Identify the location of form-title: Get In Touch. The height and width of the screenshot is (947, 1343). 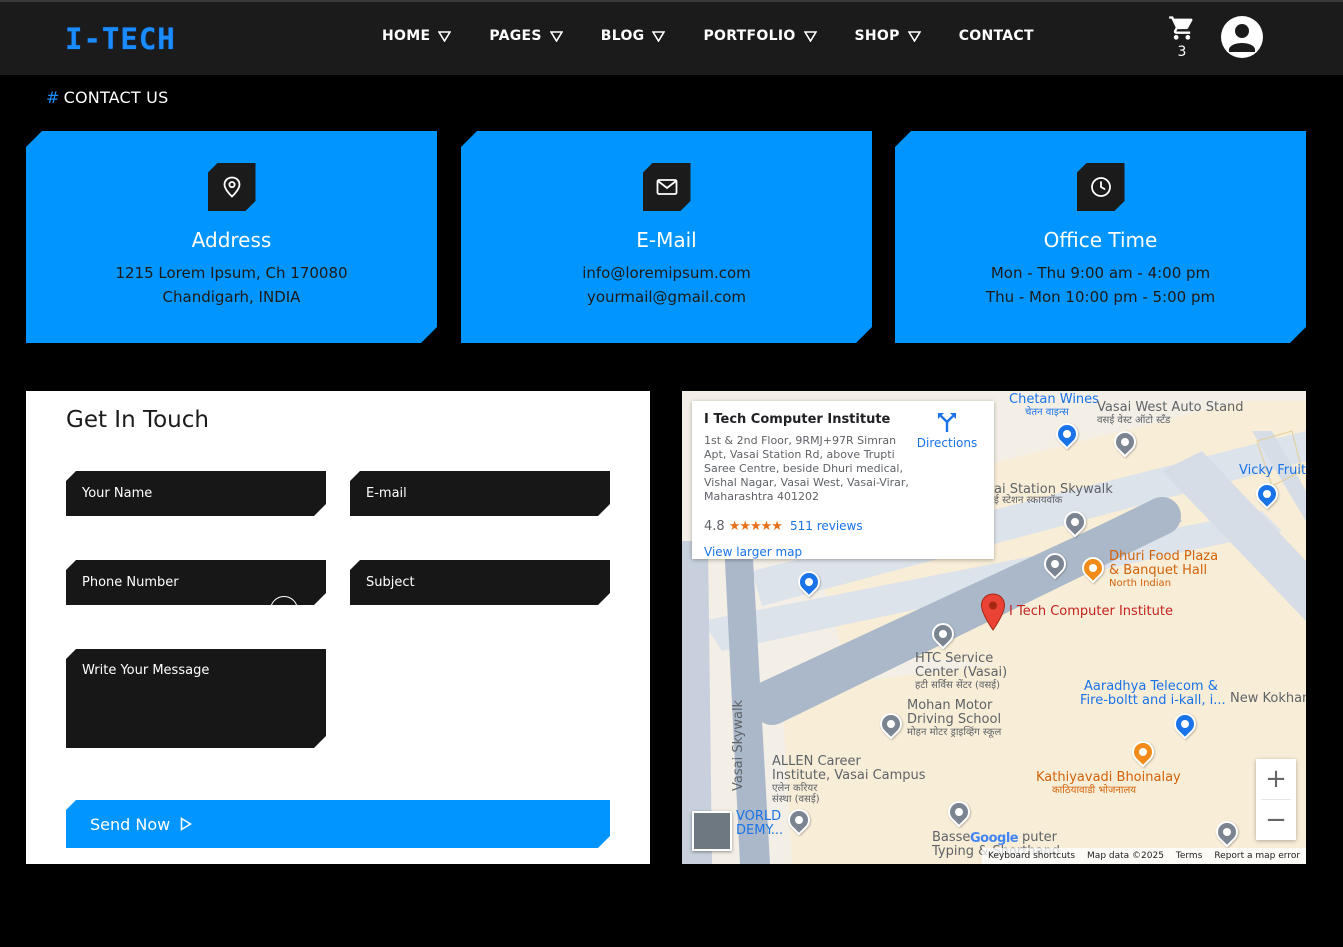
(137, 420).